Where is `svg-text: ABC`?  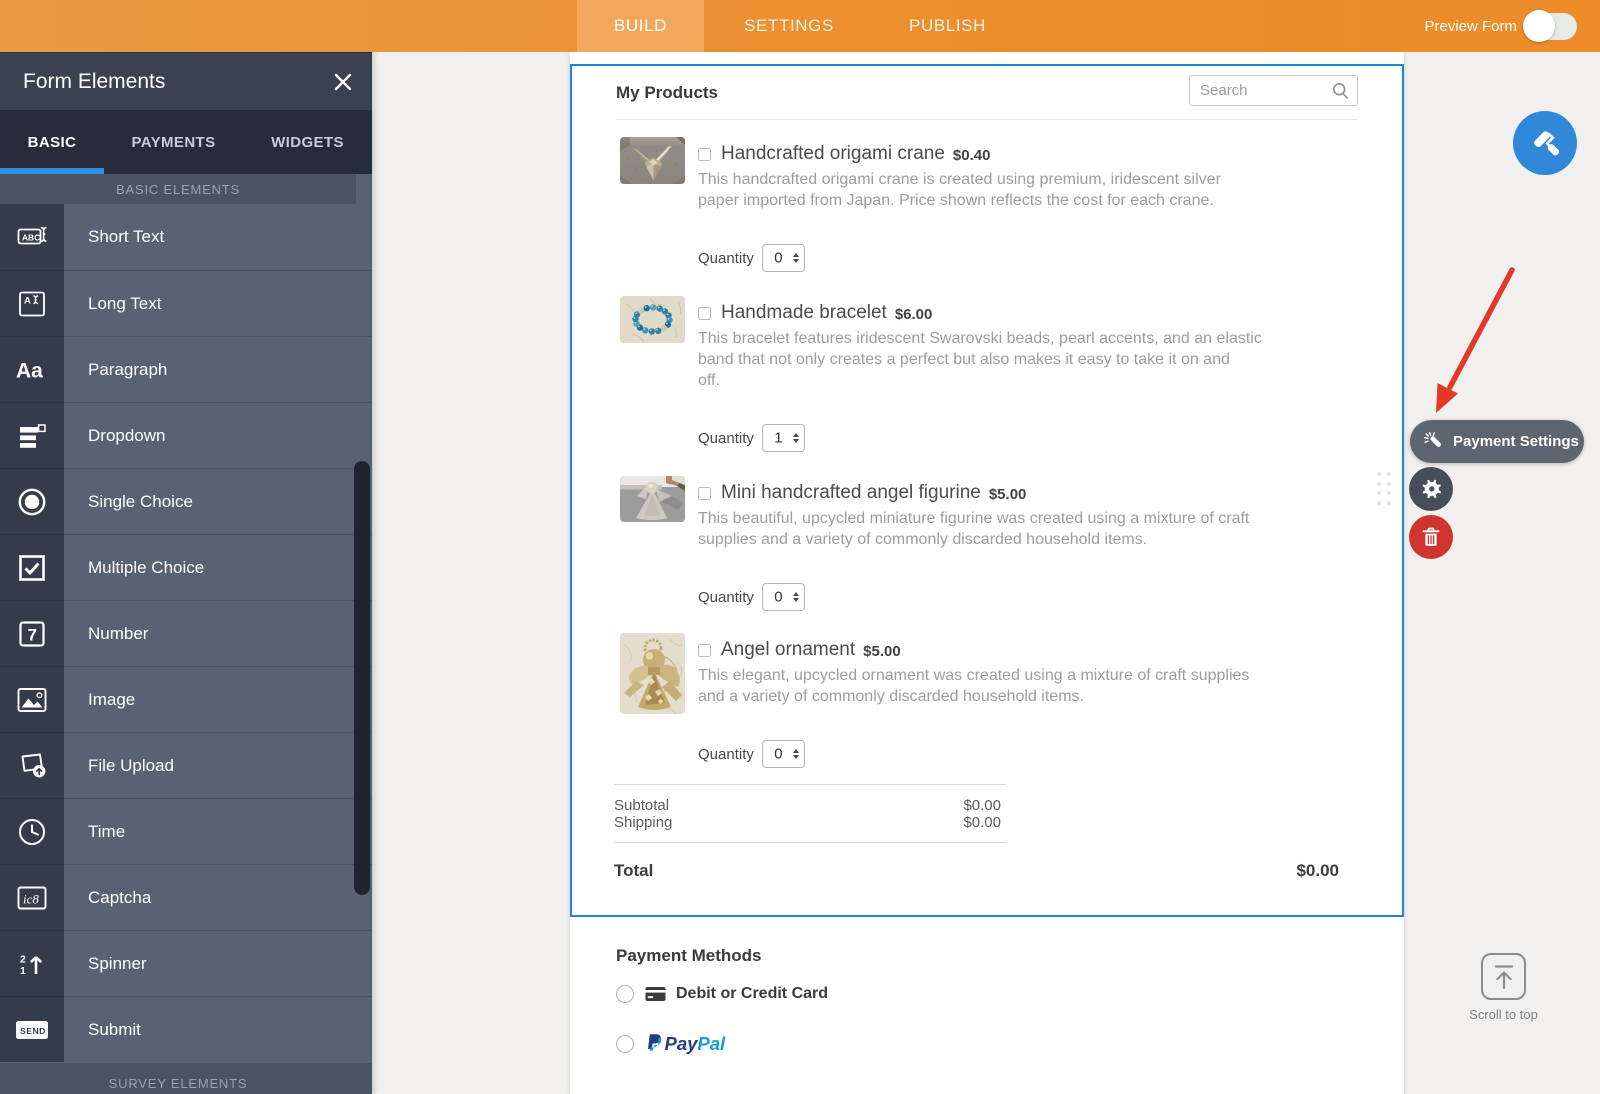 svg-text: ABC is located at coordinates (31, 237).